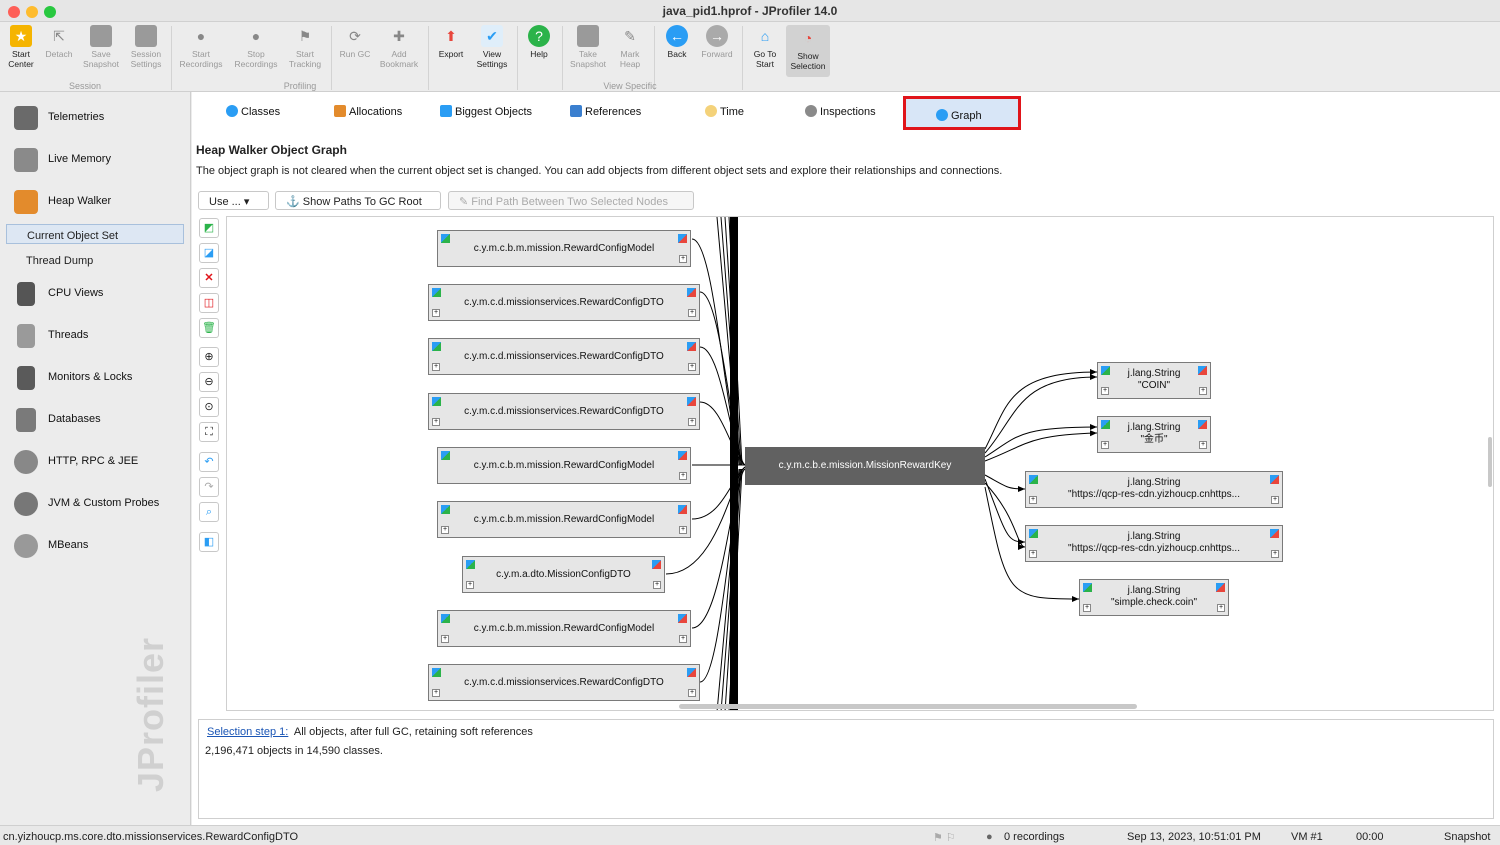  I want to click on tab-allocations: Allocations, so click(368, 111).